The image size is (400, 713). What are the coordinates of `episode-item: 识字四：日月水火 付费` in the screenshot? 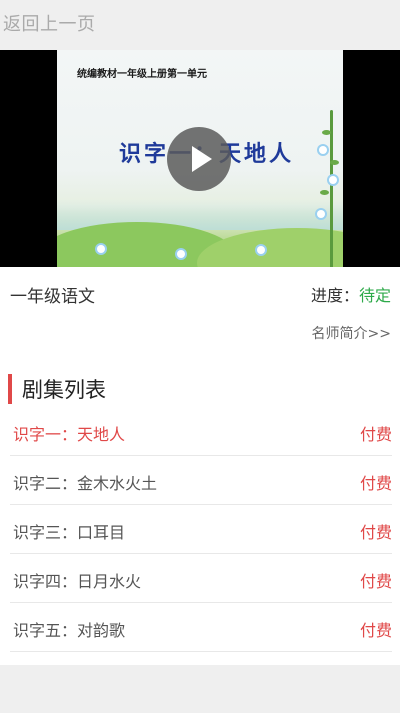 It's located at (201, 578).